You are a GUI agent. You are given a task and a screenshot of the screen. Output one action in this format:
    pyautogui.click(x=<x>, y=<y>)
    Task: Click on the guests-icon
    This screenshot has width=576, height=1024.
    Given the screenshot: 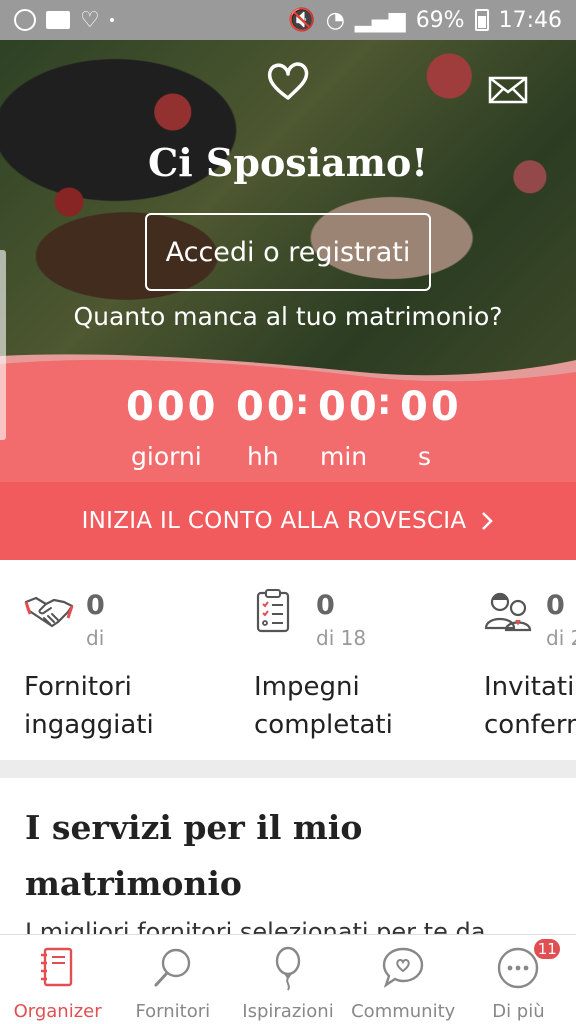 What is the action you would take?
    pyautogui.click(x=508, y=612)
    